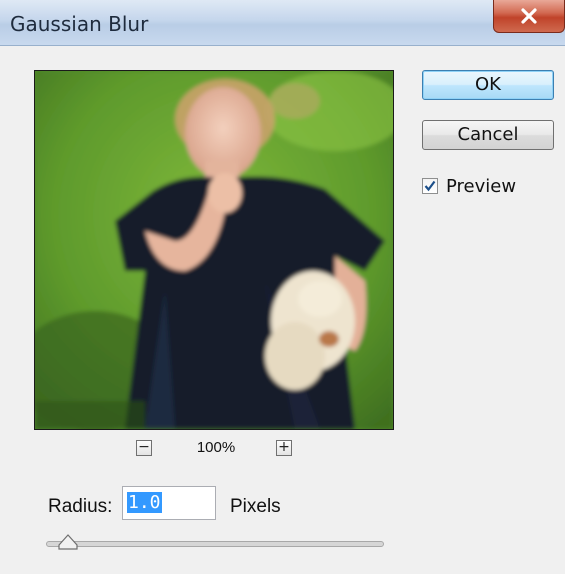 This screenshot has height=574, width=565. What do you see at coordinates (215, 544) in the screenshot?
I see `radius-slider-track` at bounding box center [215, 544].